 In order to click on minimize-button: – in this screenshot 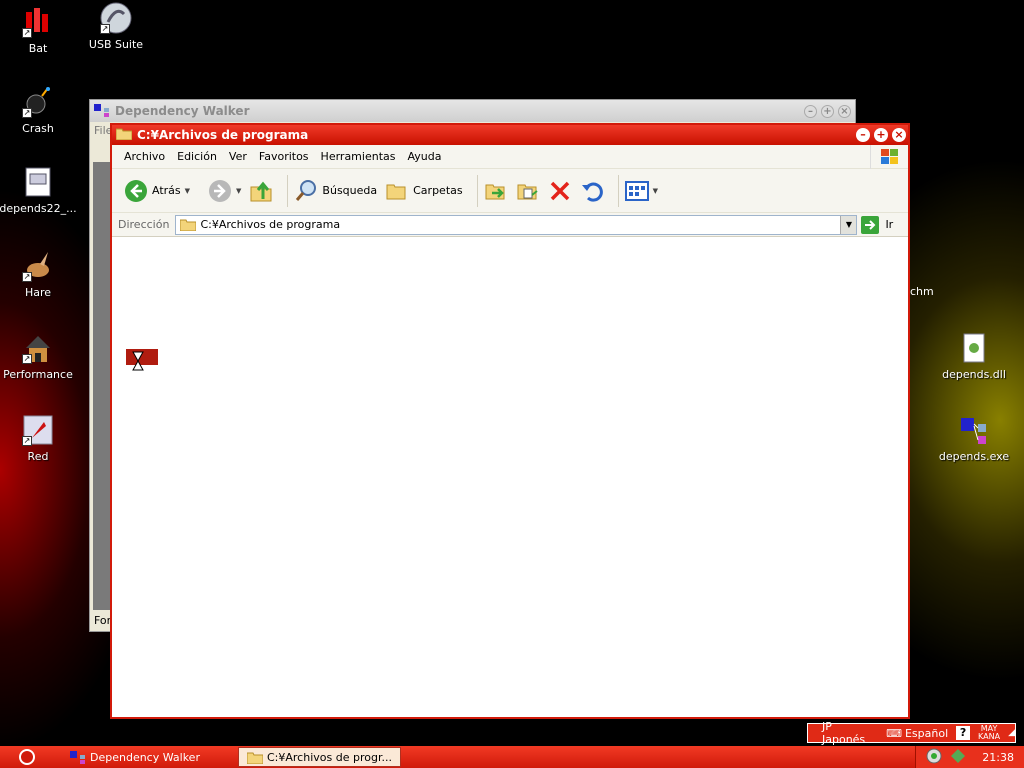, I will do `click(863, 135)`.